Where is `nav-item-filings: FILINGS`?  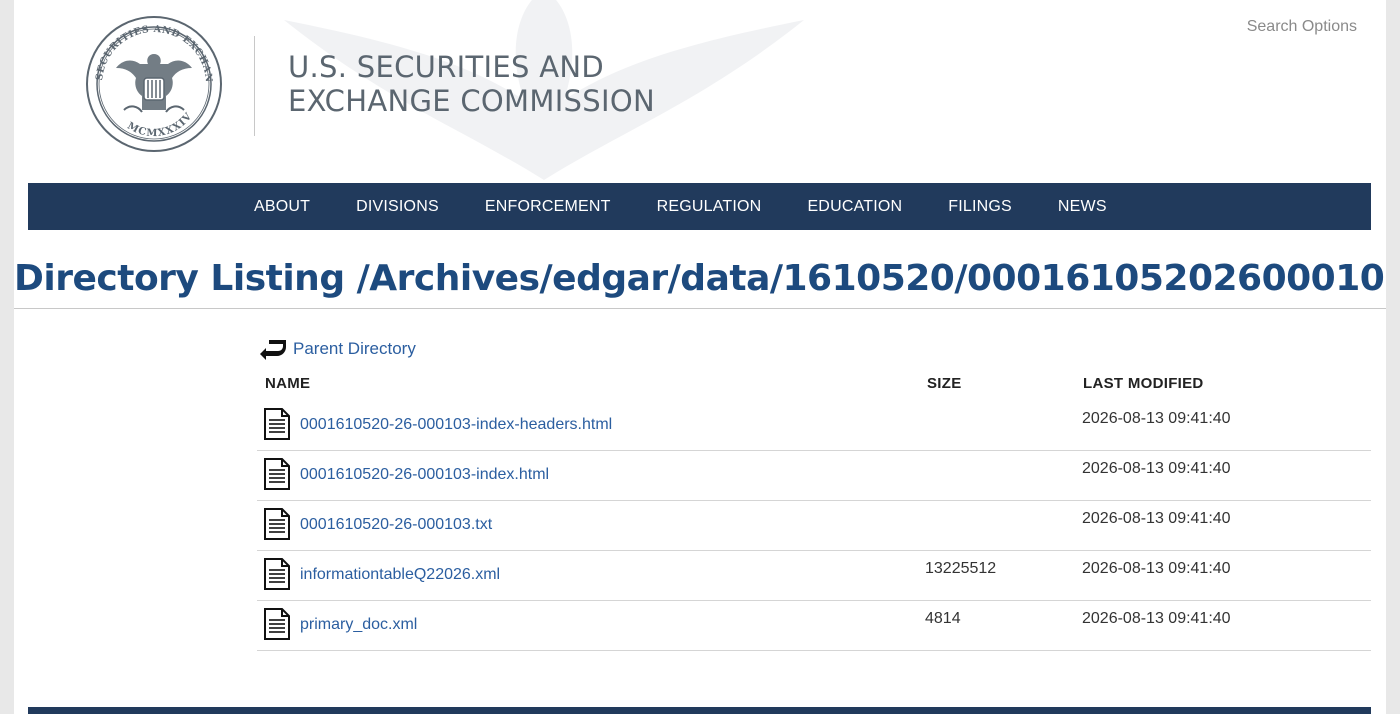
nav-item-filings: FILINGS is located at coordinates (980, 207).